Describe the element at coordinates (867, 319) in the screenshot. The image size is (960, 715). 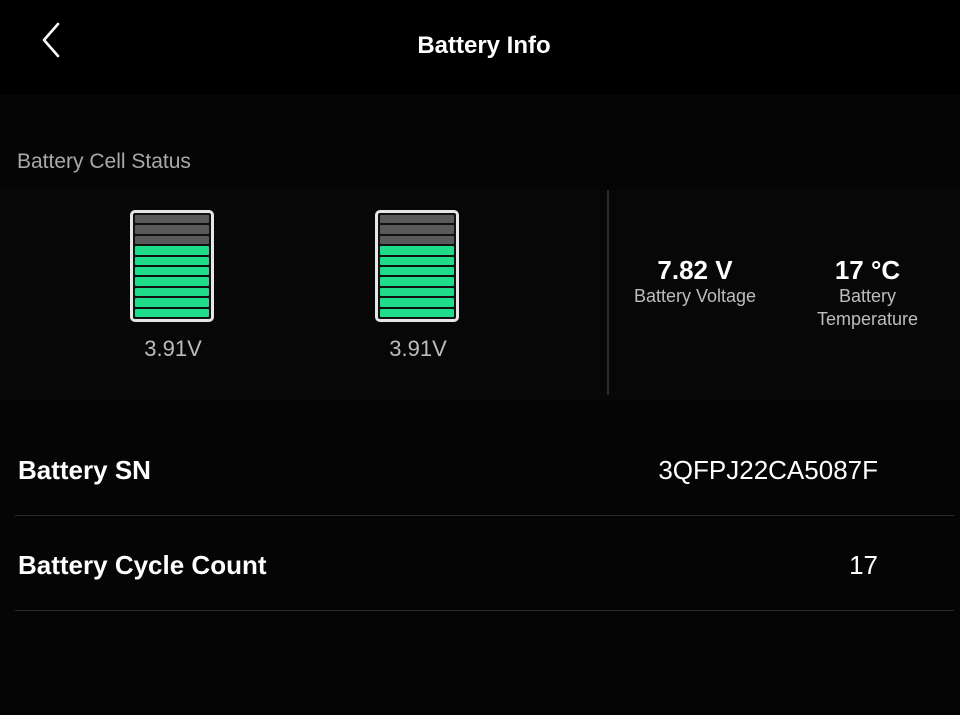
I see `battery-temperature-label-line2: Temperature` at that location.